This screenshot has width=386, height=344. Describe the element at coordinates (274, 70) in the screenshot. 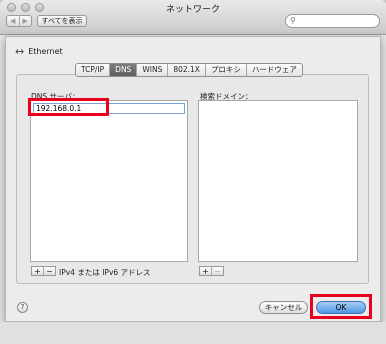

I see `tab-hardware: ハードウェア` at that location.